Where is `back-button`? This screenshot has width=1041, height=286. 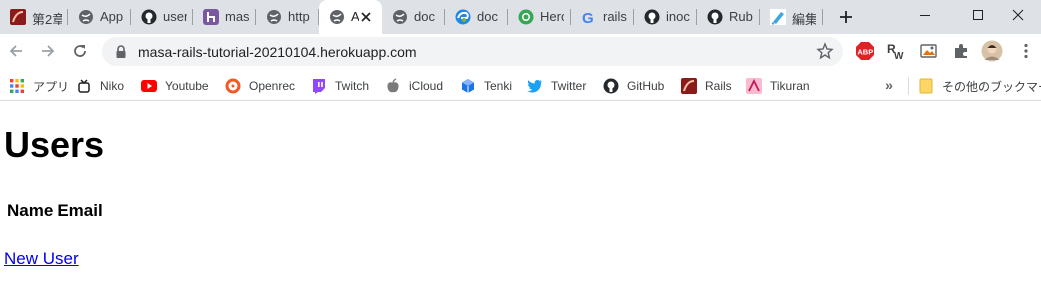
back-button is located at coordinates (16, 51).